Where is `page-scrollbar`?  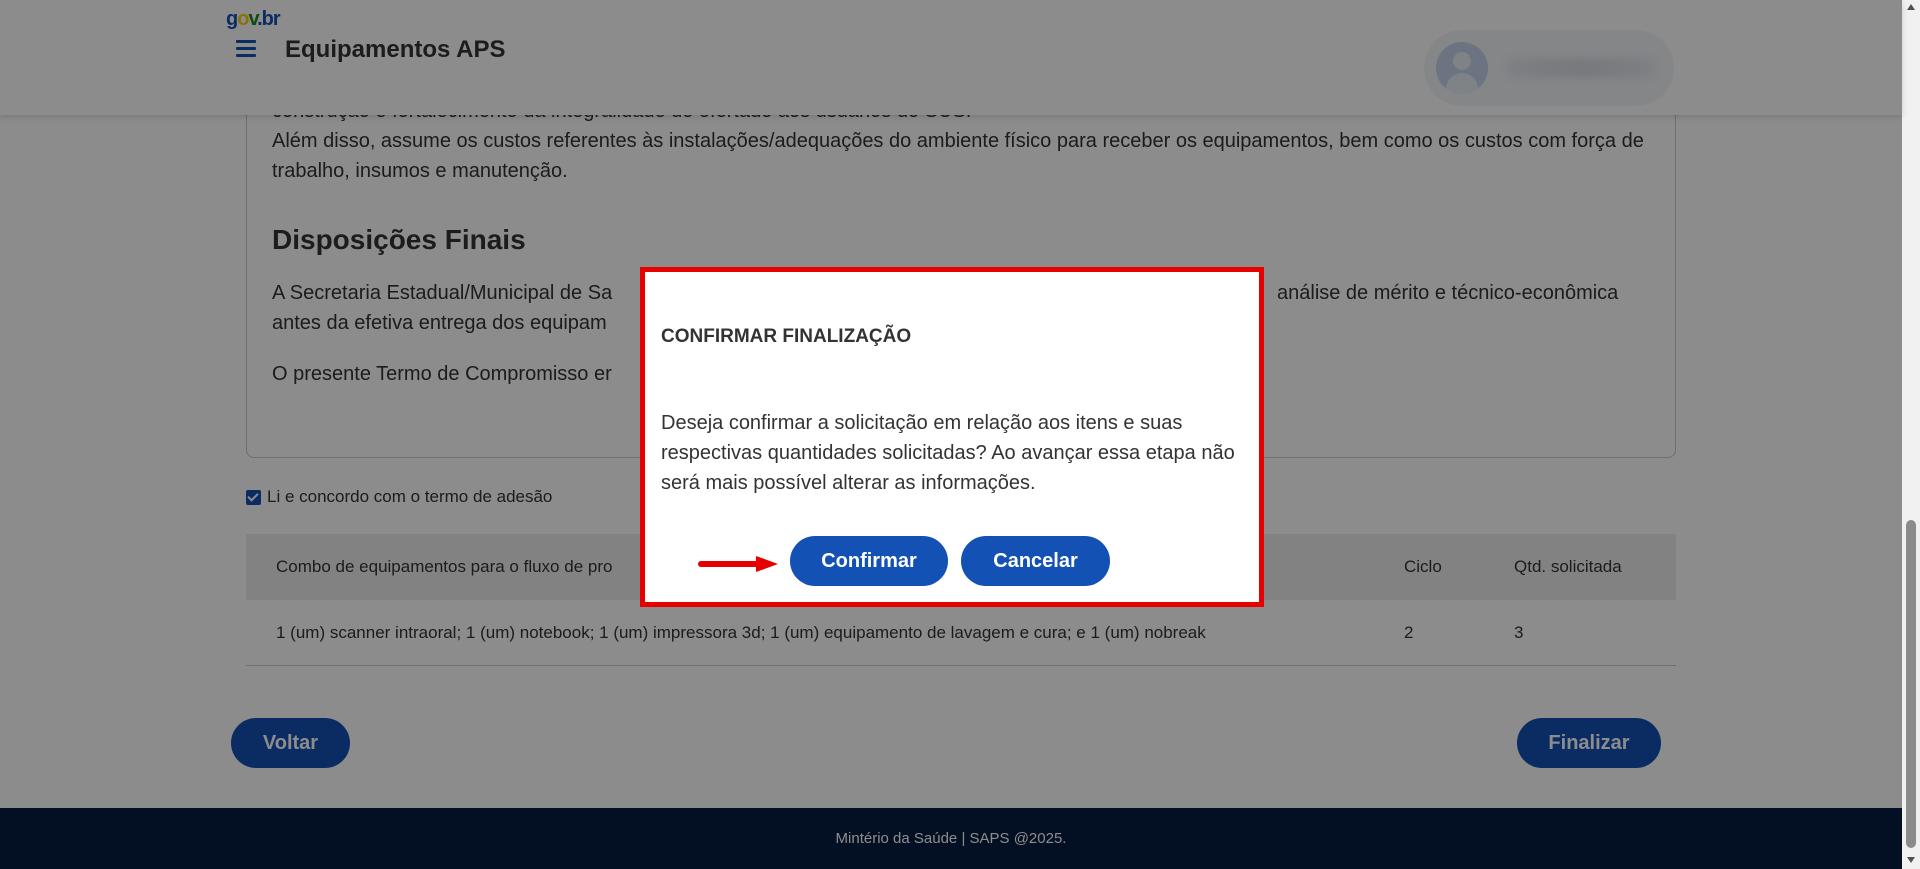 page-scrollbar is located at coordinates (1911, 434).